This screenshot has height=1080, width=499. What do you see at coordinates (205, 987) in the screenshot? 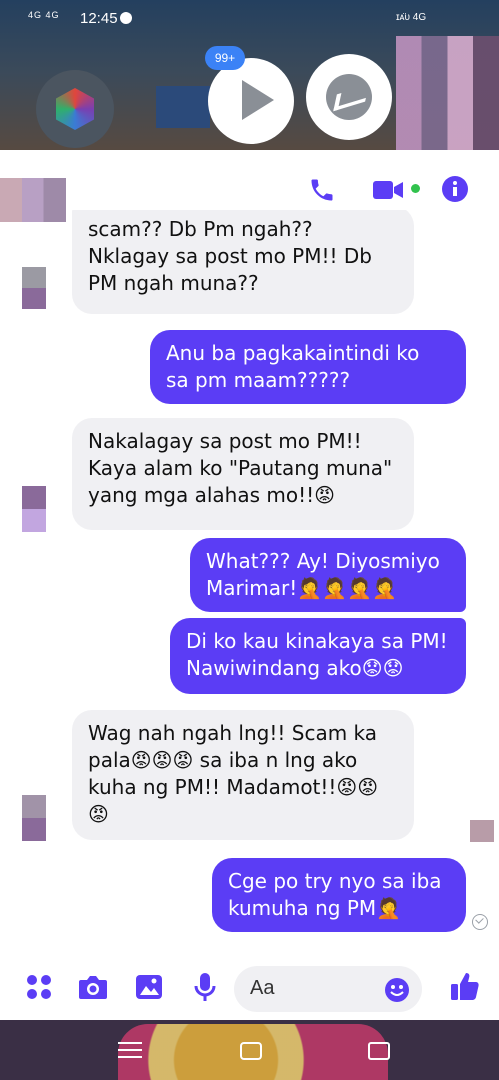
I see `microphone-icon` at bounding box center [205, 987].